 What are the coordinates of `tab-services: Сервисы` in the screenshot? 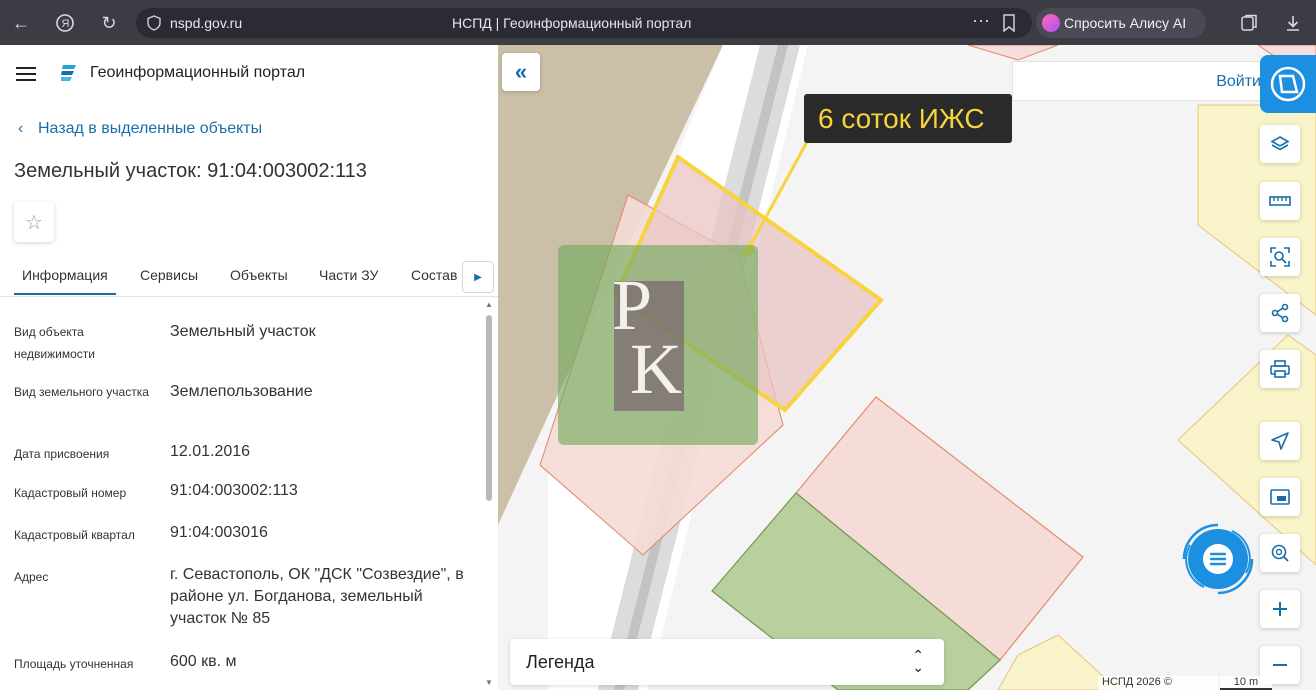 It's located at (169, 275).